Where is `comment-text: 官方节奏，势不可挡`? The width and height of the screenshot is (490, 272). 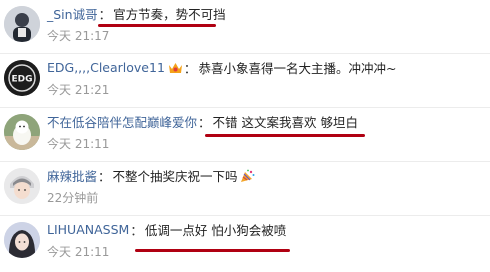 comment-text: 官方节奏，势不可挡 is located at coordinates (169, 14).